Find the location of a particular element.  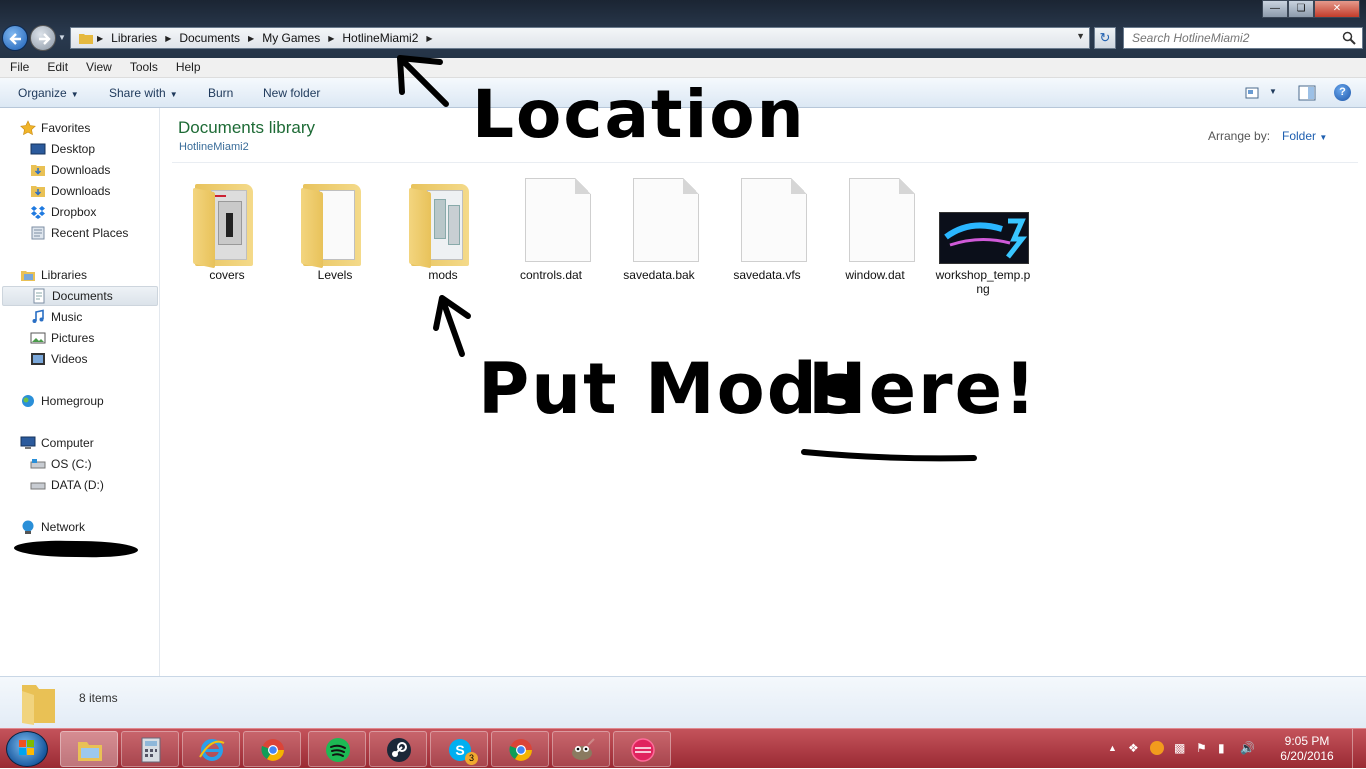

clock-date: 6/20/2016 is located at coordinates (1307, 756).